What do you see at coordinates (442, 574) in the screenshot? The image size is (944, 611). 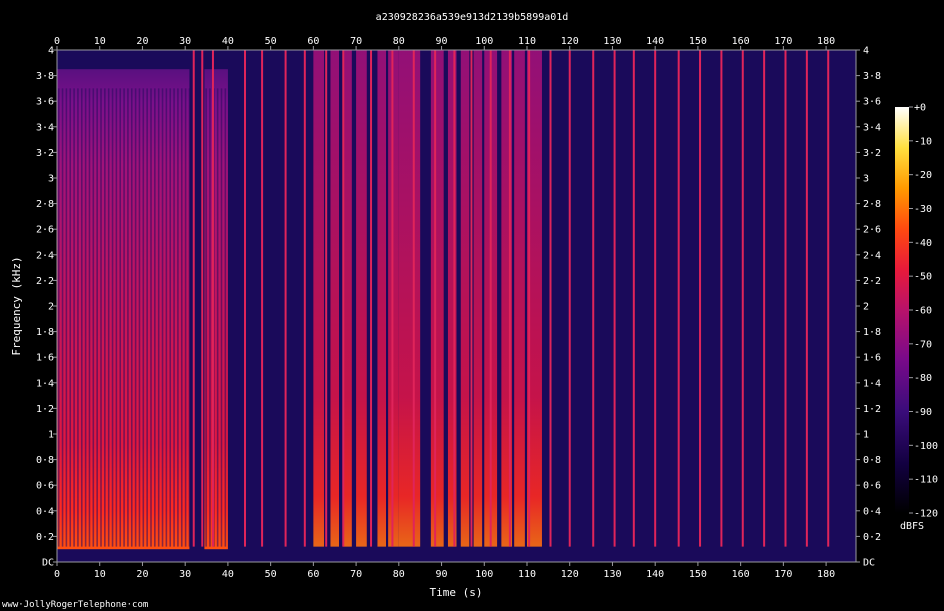 I see `x-tick-label-bottom: 90` at bounding box center [442, 574].